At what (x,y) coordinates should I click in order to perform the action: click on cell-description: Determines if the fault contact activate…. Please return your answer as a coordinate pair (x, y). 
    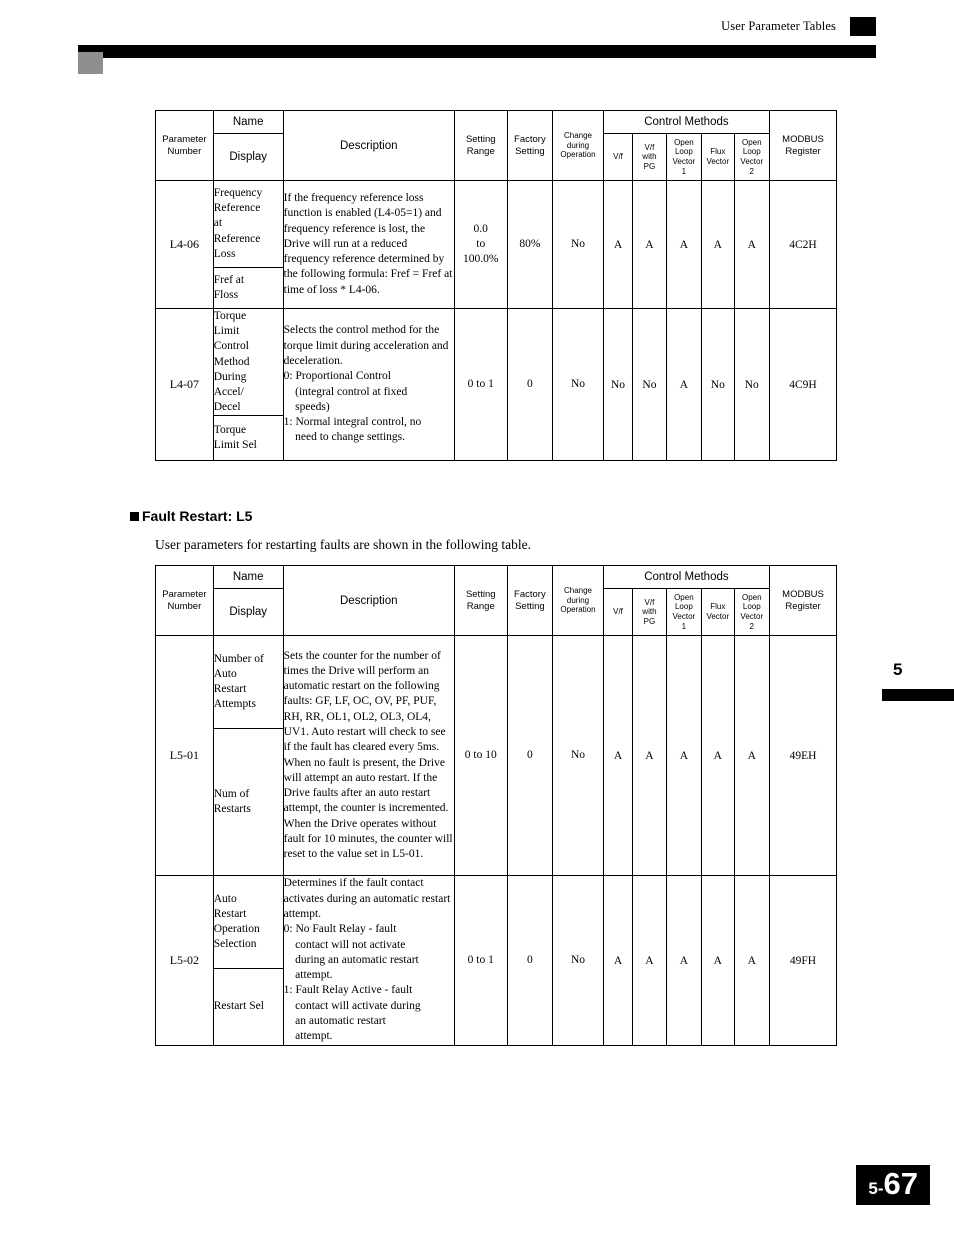
    Looking at the image, I should click on (368, 960).